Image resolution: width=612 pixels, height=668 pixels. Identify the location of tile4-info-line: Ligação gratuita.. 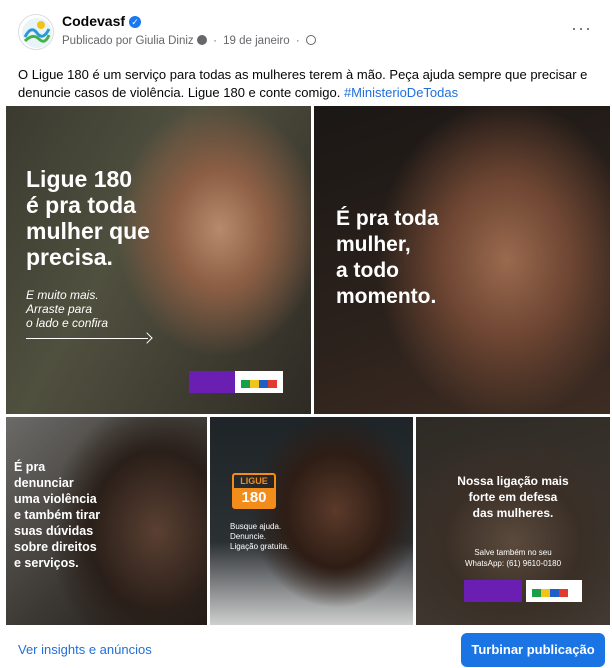
(260, 546).